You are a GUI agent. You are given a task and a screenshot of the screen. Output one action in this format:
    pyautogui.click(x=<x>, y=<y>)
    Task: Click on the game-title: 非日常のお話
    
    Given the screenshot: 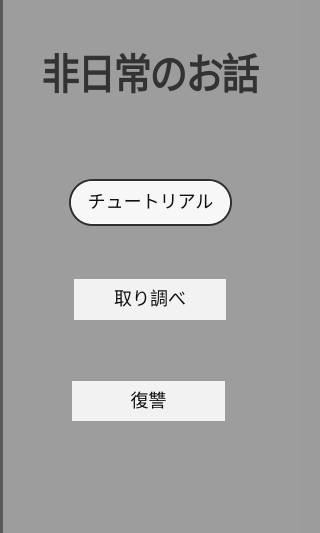 What is the action you would take?
    pyautogui.click(x=150, y=74)
    